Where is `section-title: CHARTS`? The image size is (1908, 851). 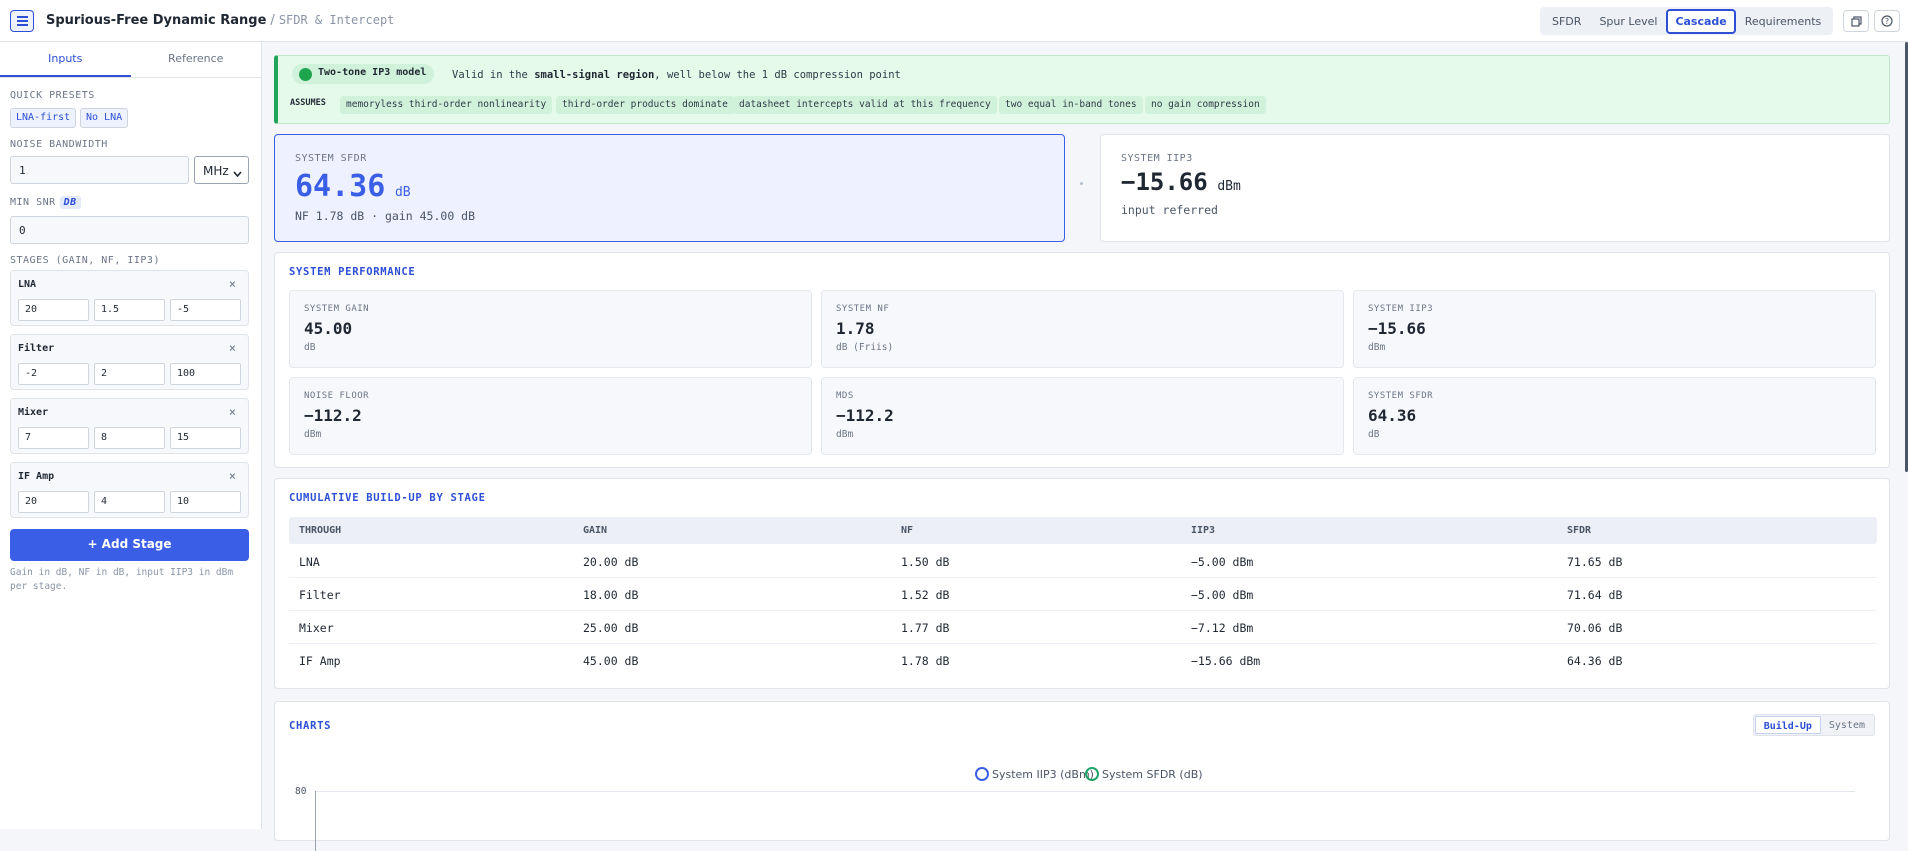 section-title: CHARTS is located at coordinates (310, 726).